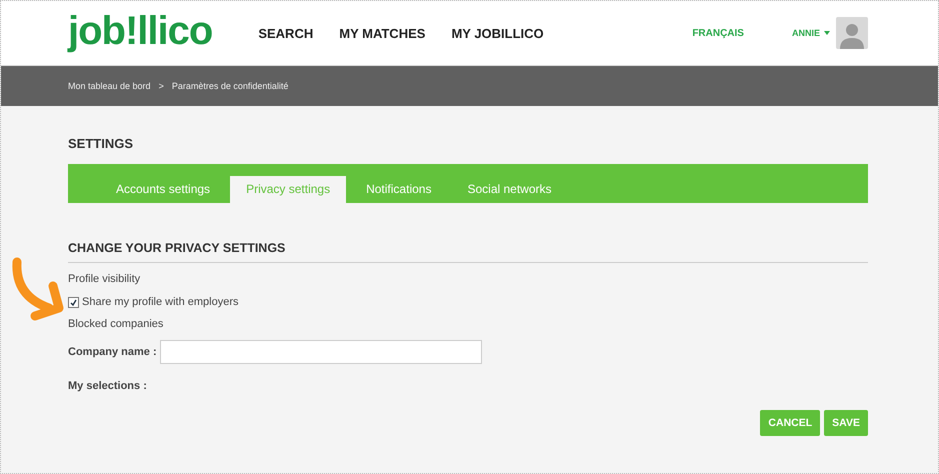 This screenshot has height=474, width=939. Describe the element at coordinates (163, 189) in the screenshot. I see `settings-tab: Accounts settings` at that location.